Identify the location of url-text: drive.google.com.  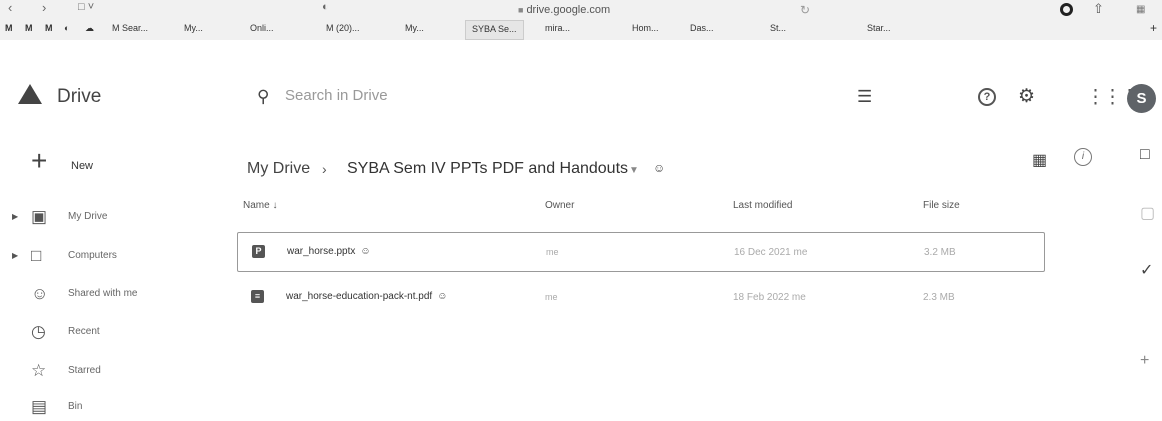
(568, 10).